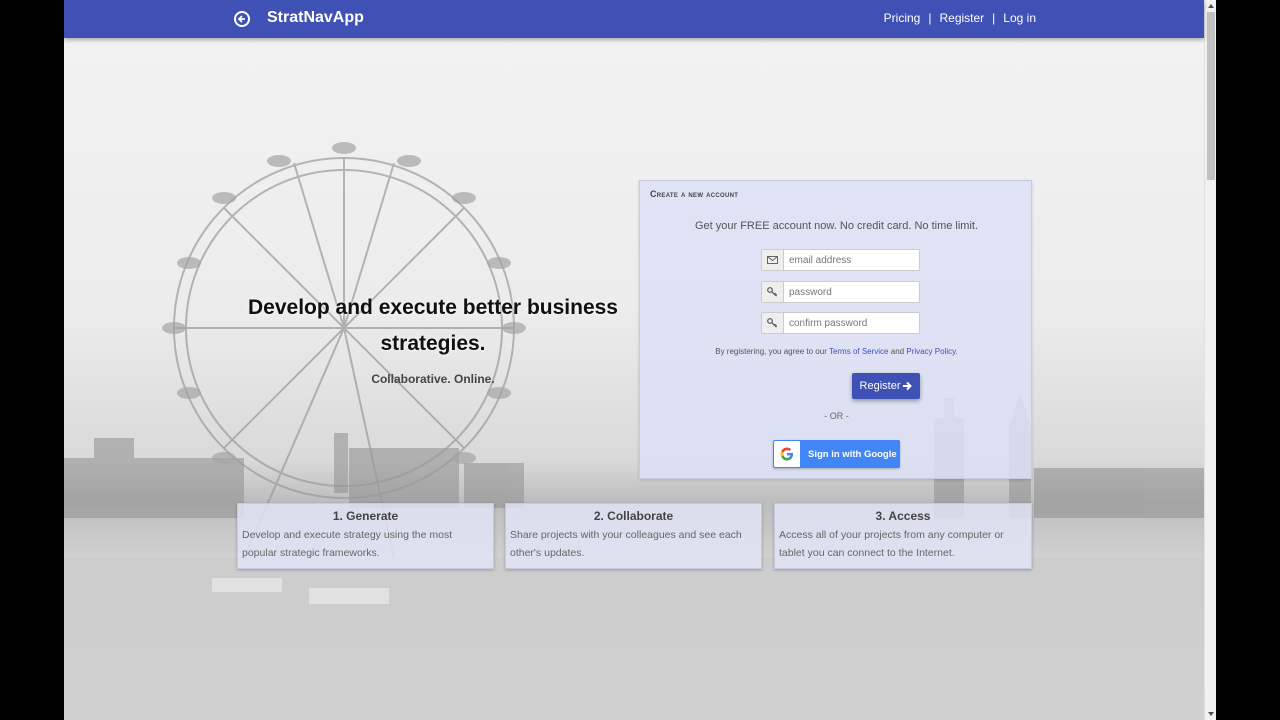  I want to click on terms-and: and, so click(897, 351).